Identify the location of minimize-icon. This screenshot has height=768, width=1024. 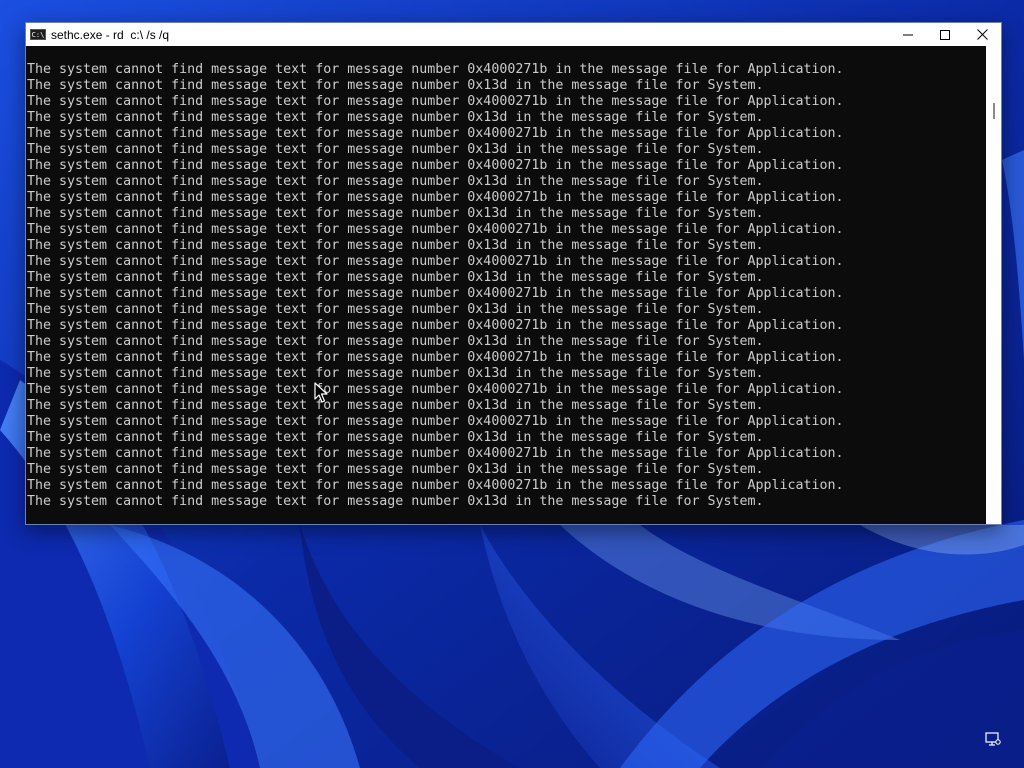
(908, 34).